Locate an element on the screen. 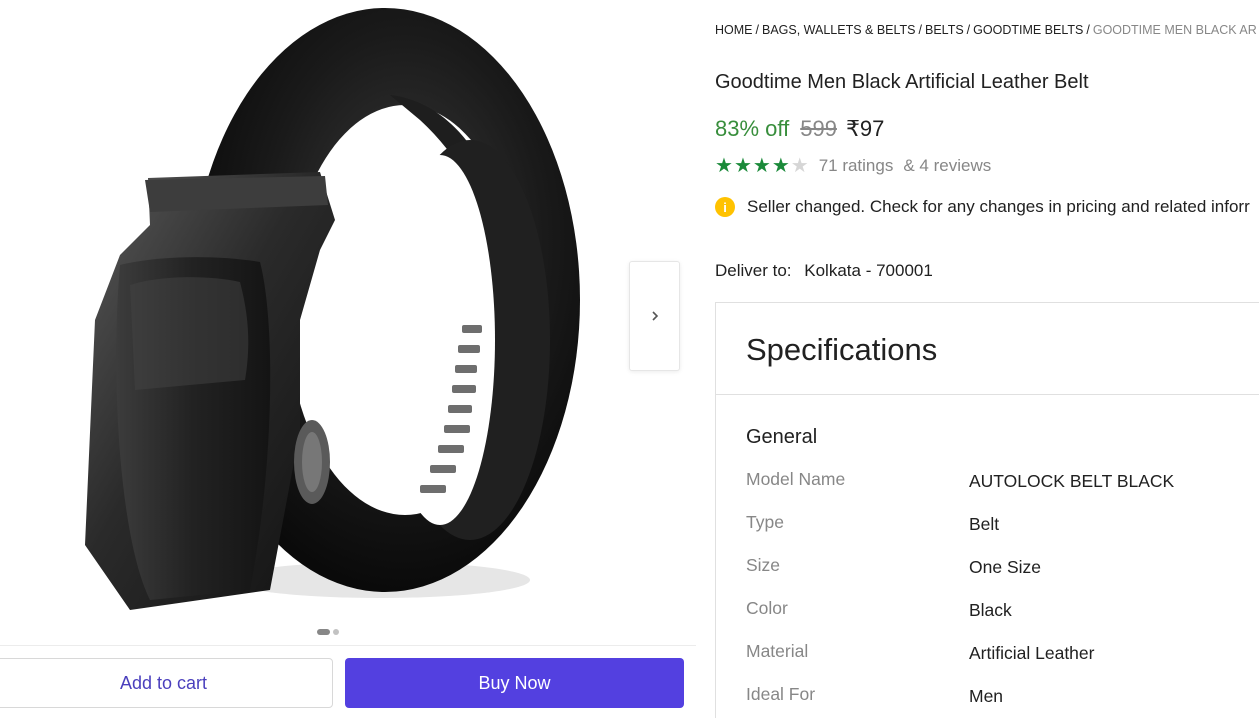  star-empty-icon: ★ is located at coordinates (799, 166).